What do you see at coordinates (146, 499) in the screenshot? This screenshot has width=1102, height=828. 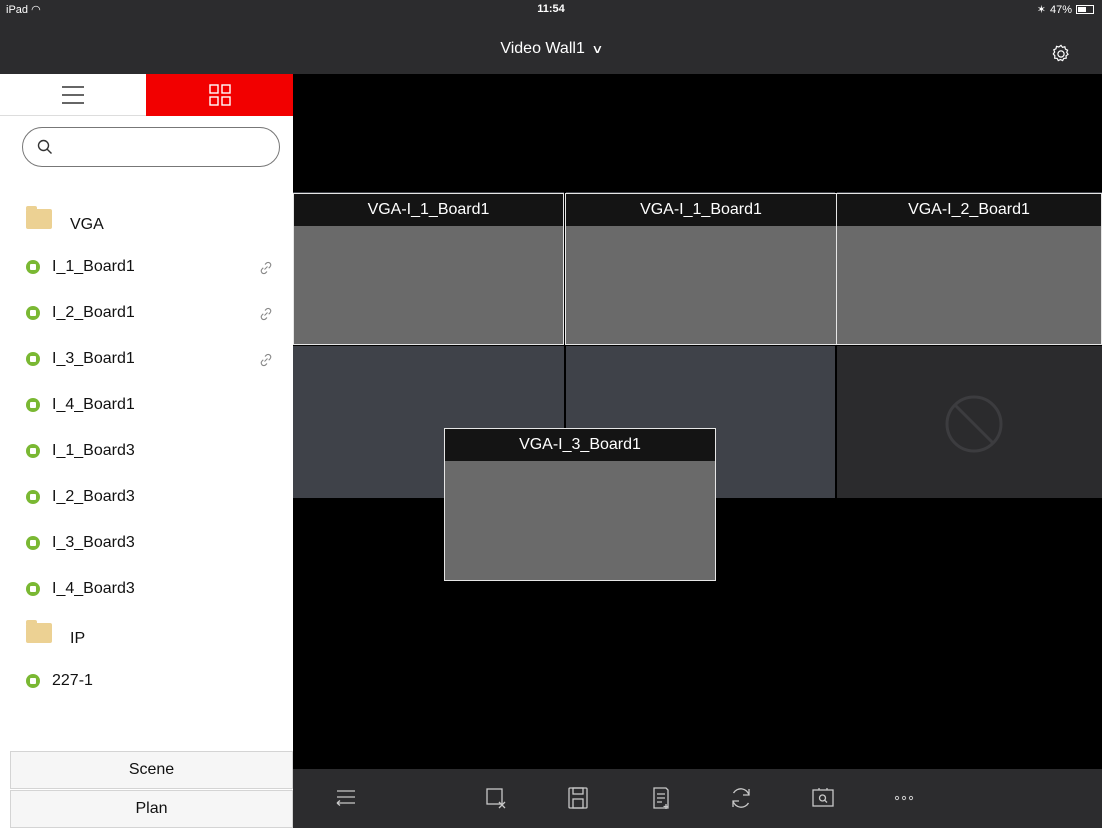 I see `device-item: I_2_Board3` at bounding box center [146, 499].